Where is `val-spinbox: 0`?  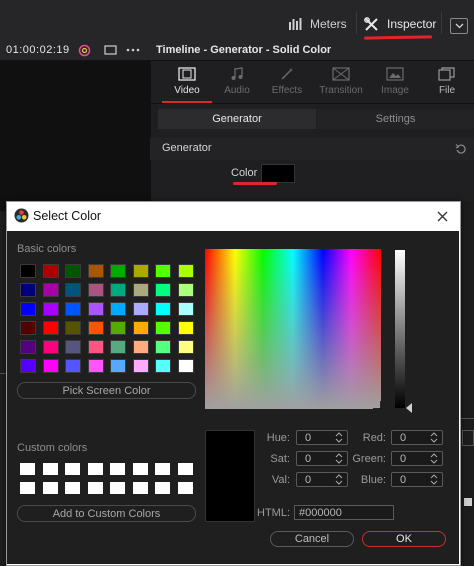
val-spinbox: 0 is located at coordinates (322, 479).